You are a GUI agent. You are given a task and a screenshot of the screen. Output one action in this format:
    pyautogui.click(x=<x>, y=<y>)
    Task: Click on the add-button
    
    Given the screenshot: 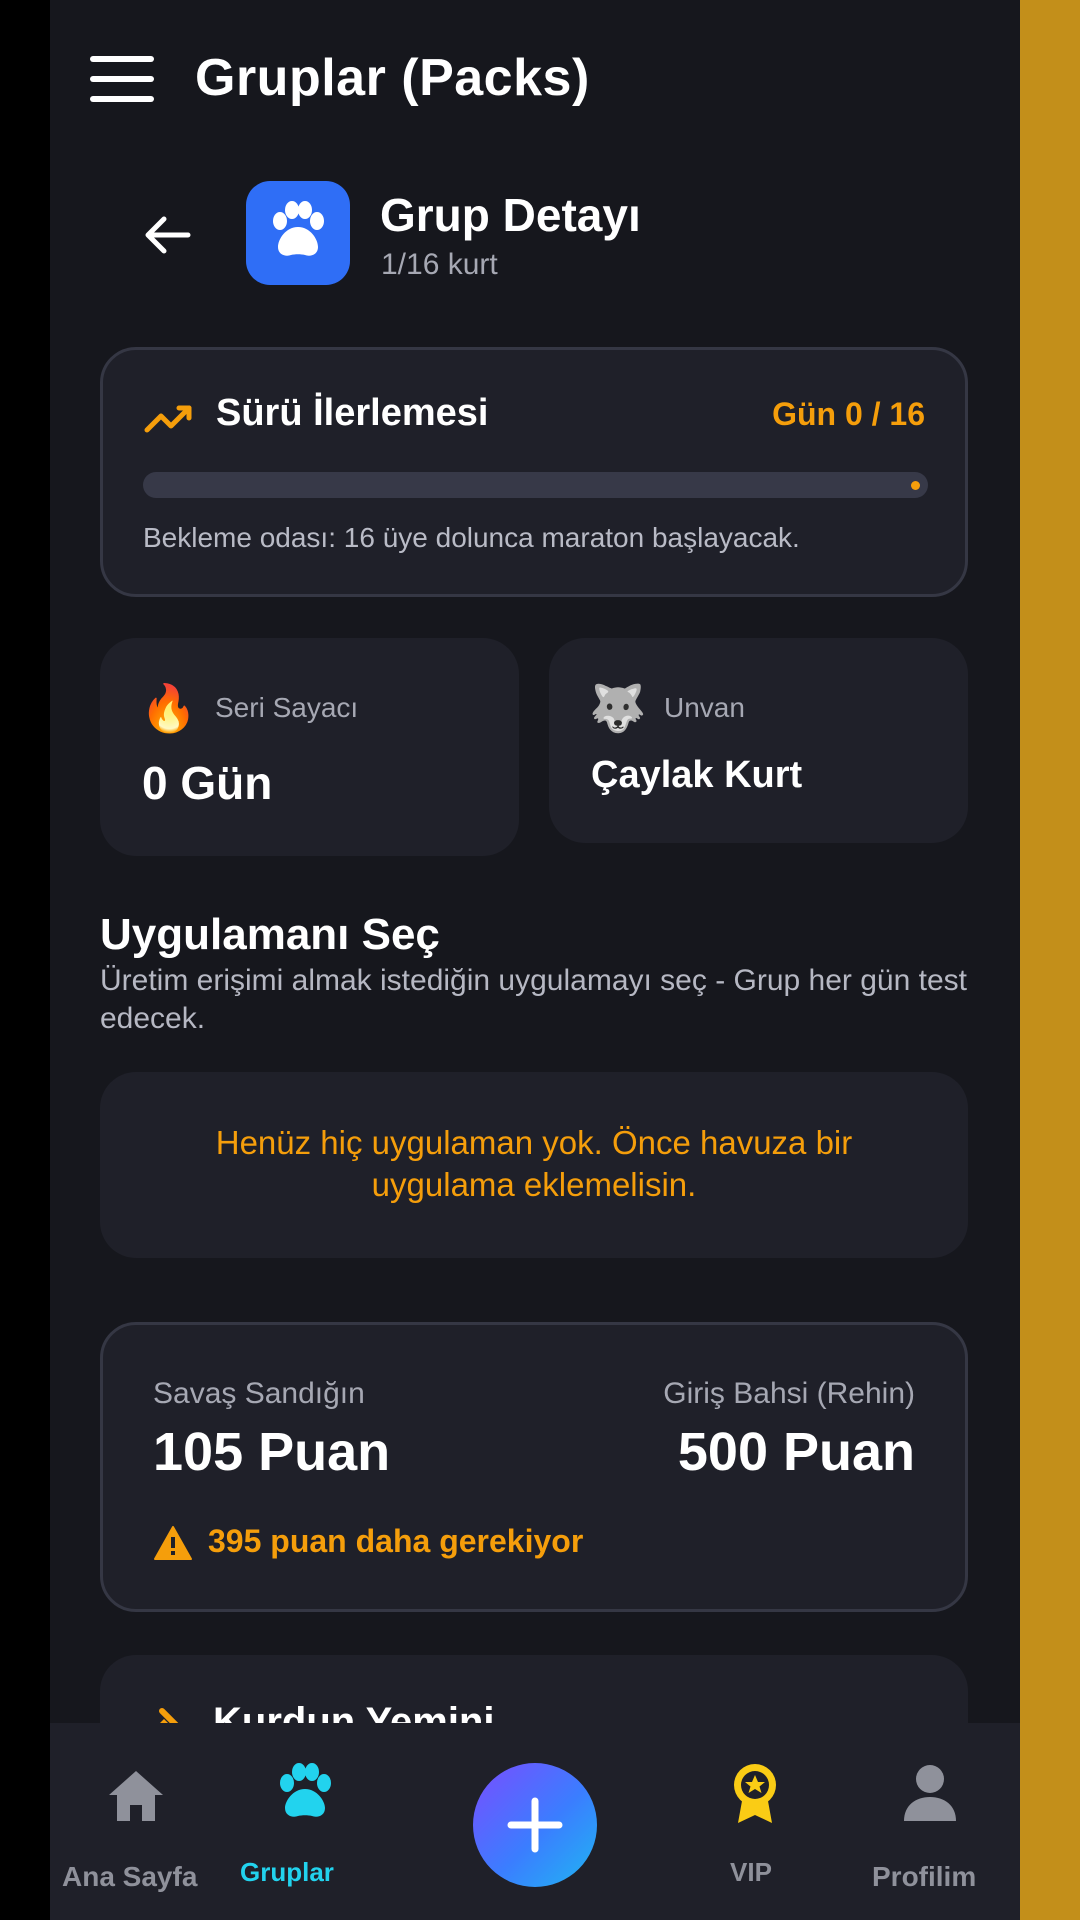 What is the action you would take?
    pyautogui.click(x=535, y=1825)
    